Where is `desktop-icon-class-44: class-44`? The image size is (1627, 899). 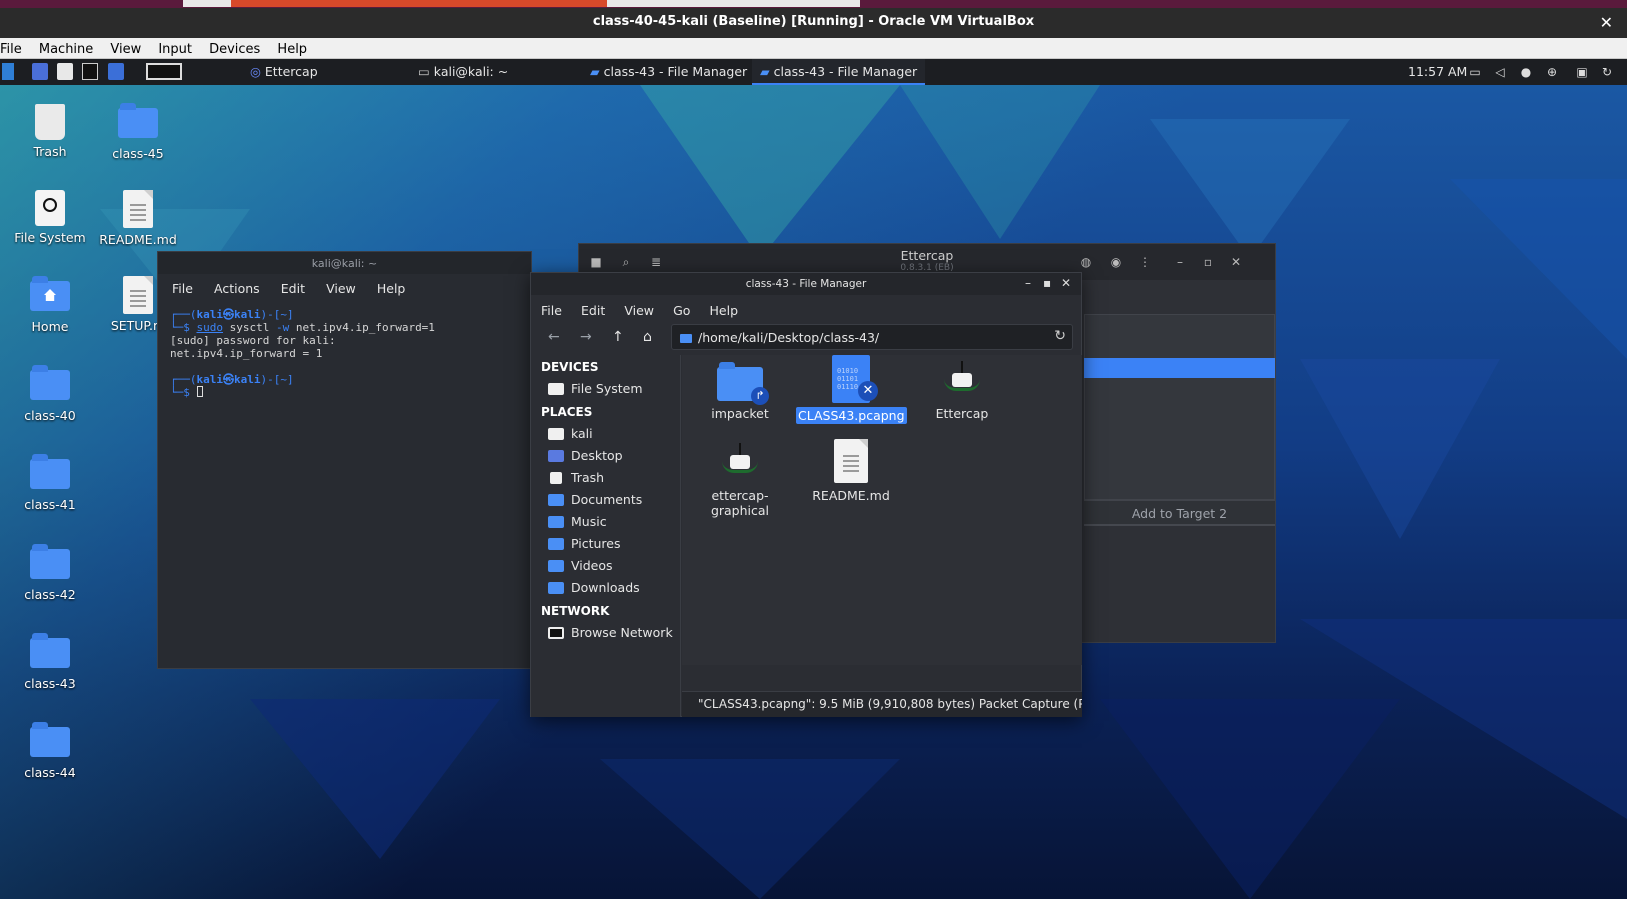 desktop-icon-class-44: class-44 is located at coordinates (50, 751).